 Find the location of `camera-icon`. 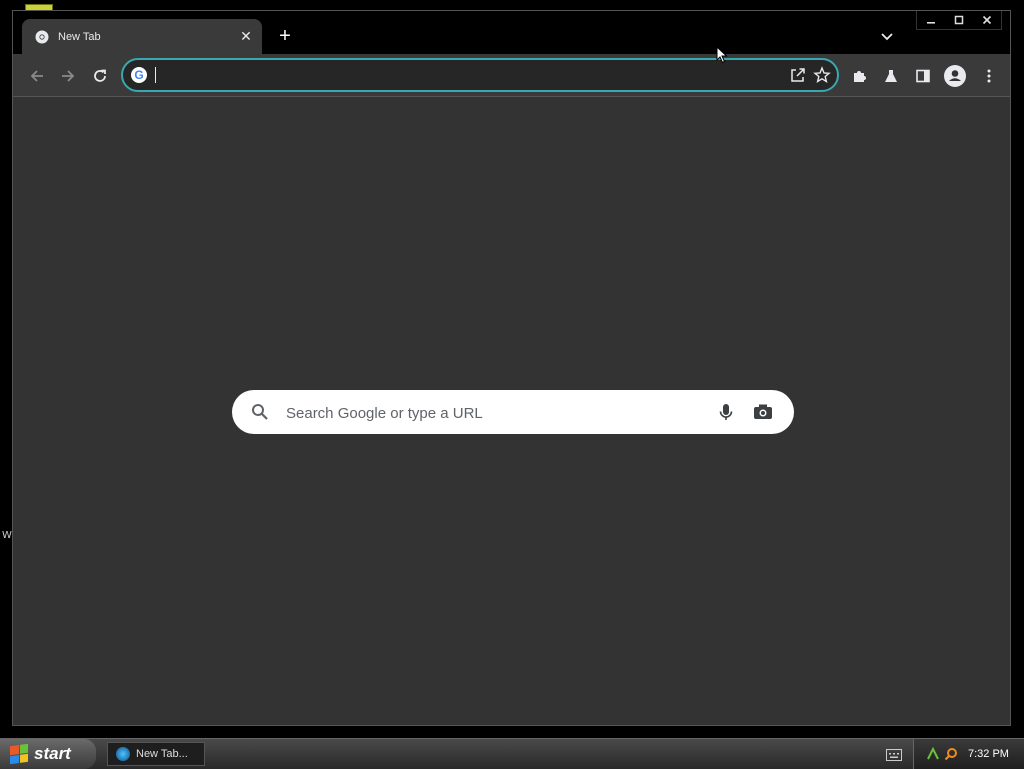

camera-icon is located at coordinates (763, 412).